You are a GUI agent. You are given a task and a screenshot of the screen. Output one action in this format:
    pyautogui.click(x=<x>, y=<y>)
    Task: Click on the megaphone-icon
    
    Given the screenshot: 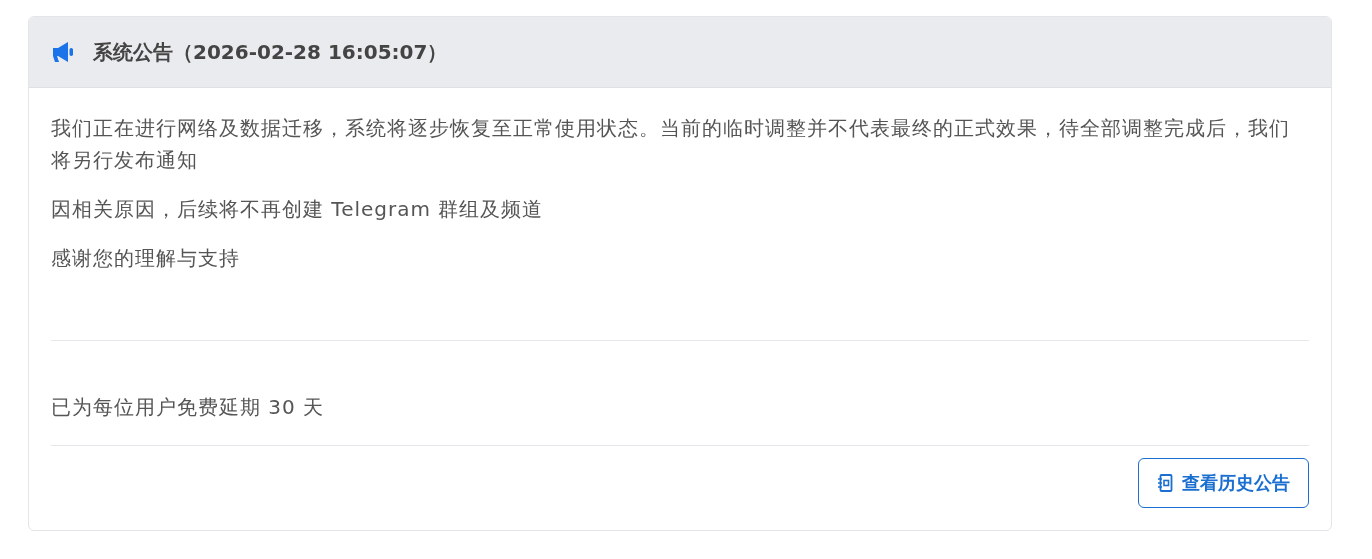 What is the action you would take?
    pyautogui.click(x=63, y=52)
    